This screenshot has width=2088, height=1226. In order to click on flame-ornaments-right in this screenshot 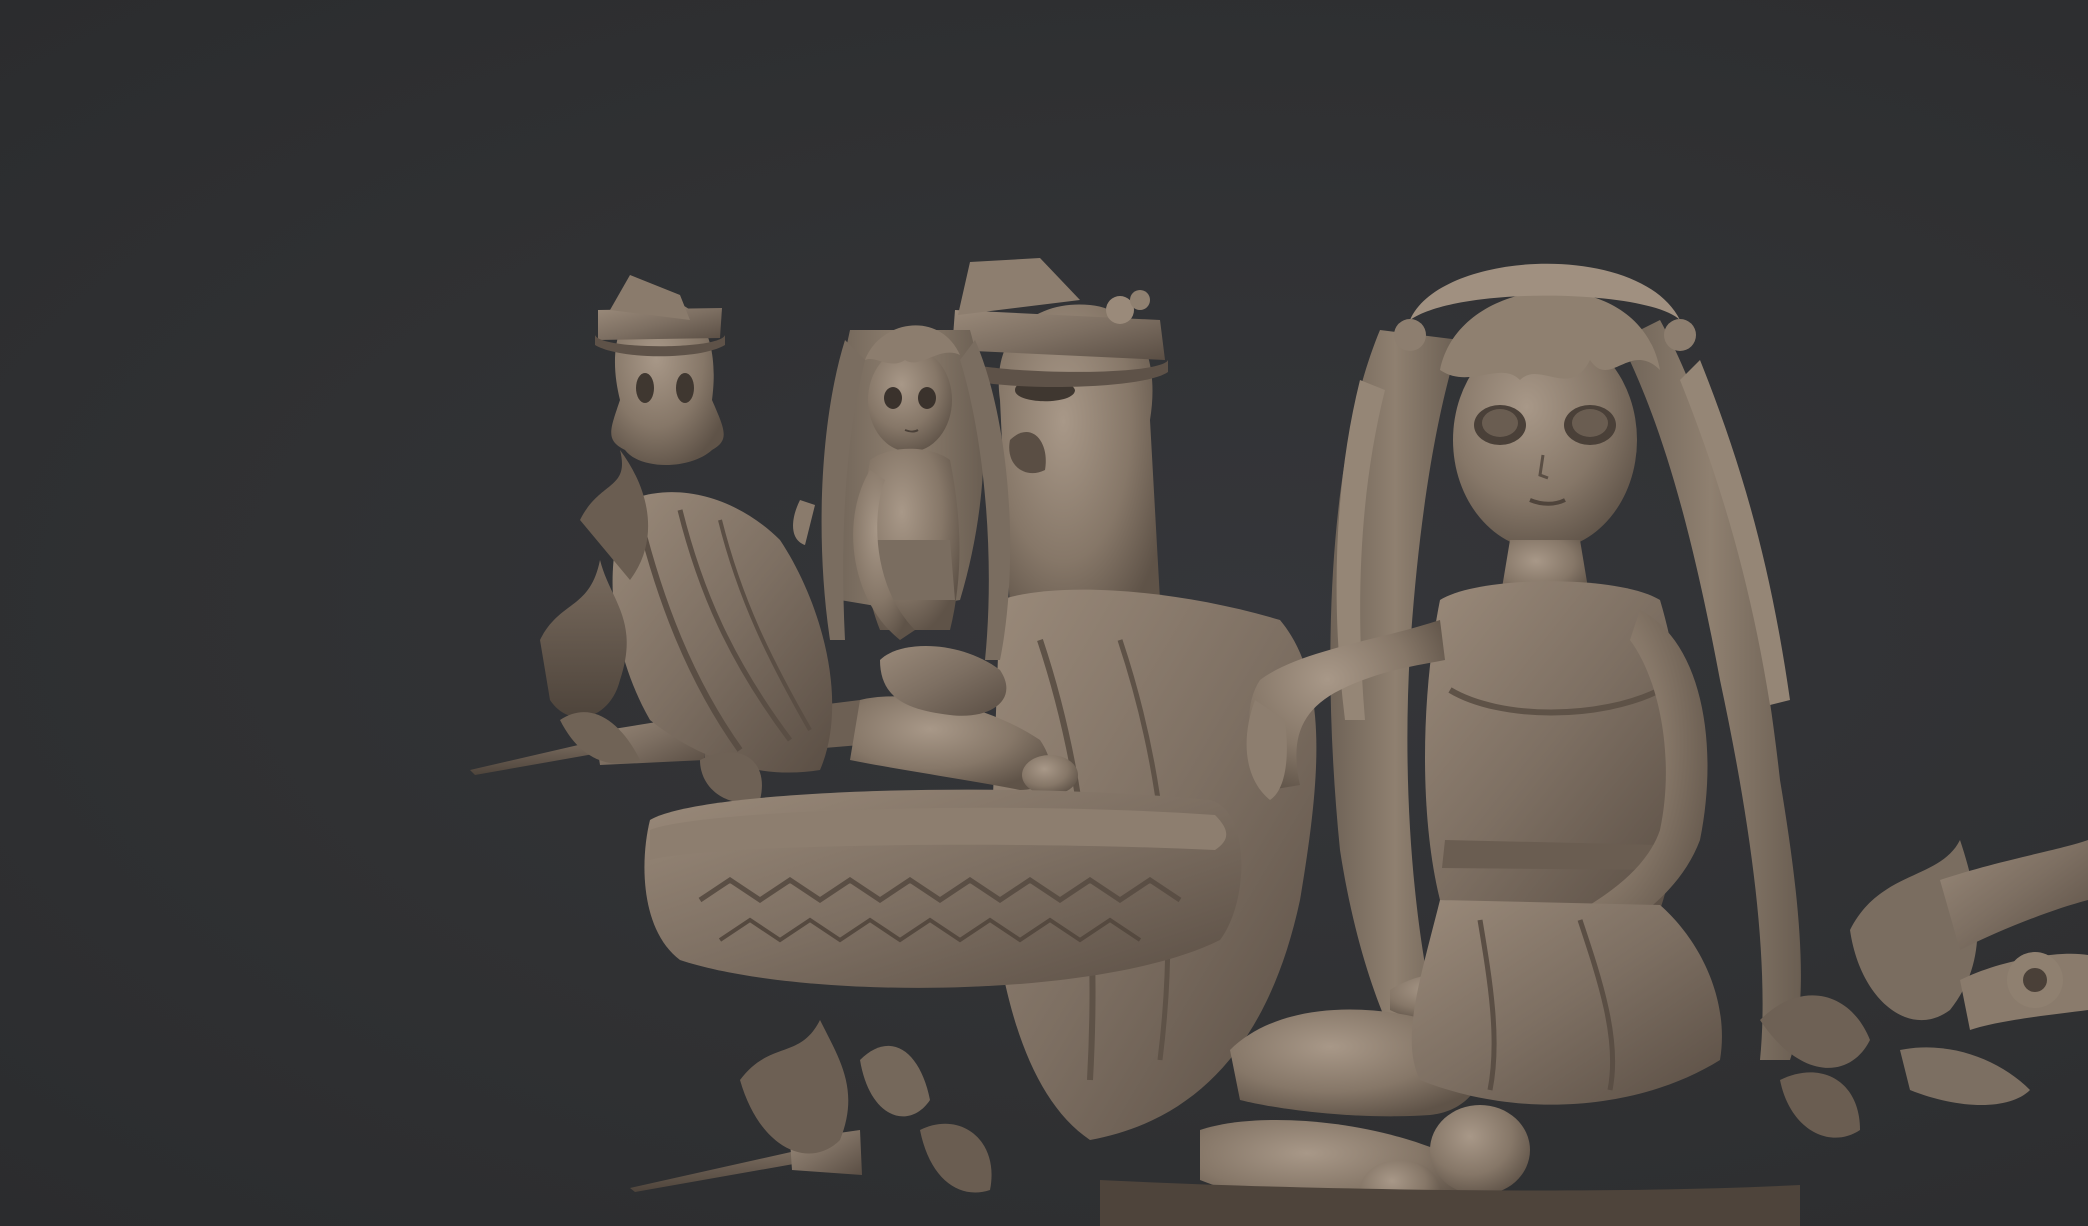, I will do `click(1924, 989)`.